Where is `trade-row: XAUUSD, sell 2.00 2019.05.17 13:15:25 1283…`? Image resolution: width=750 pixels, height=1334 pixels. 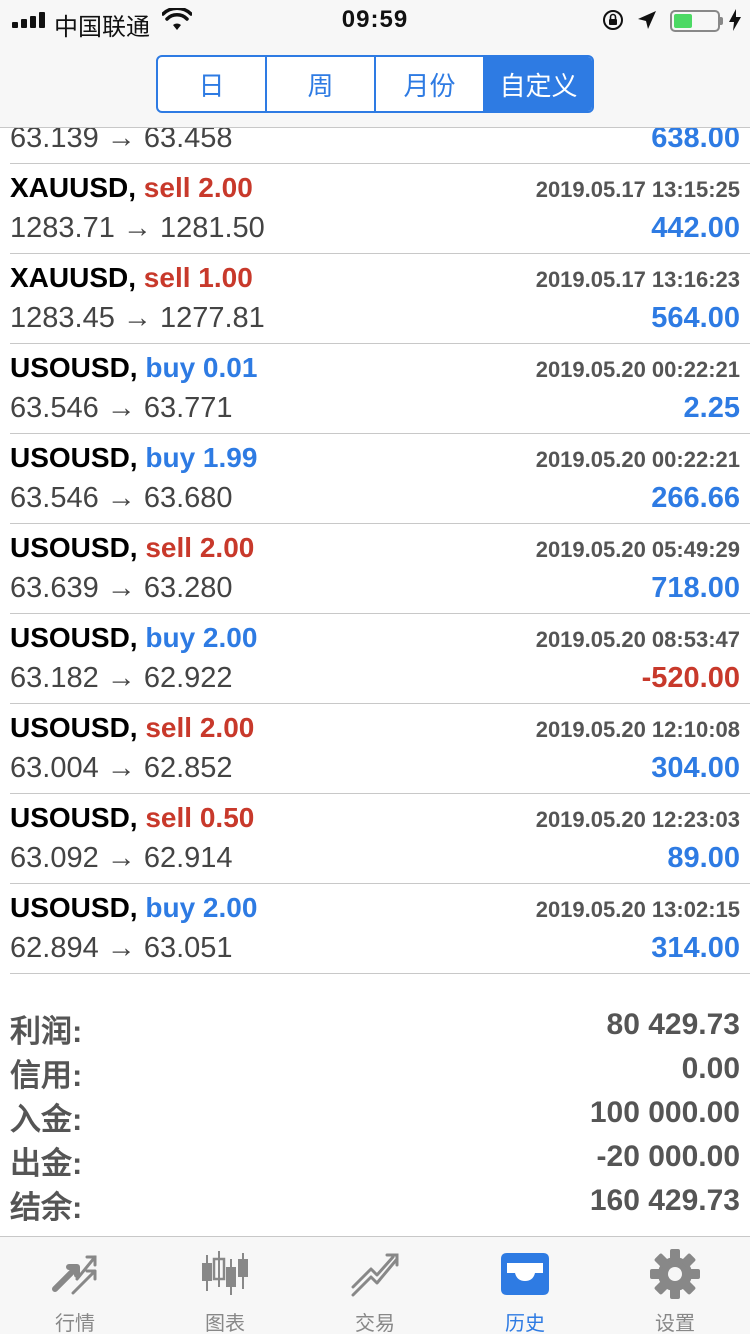
trade-row: XAUUSD, sell 2.00 2019.05.17 13:15:25 1283… is located at coordinates (380, 209).